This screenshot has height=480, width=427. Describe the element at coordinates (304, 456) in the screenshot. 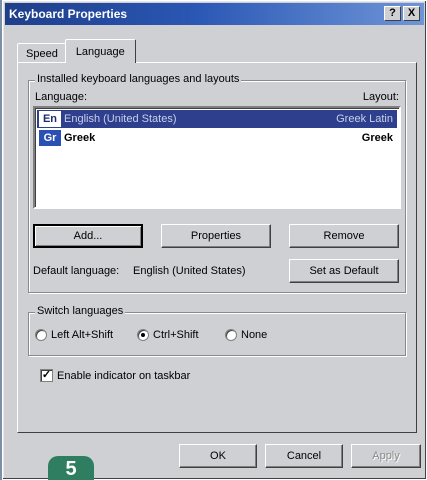

I see `cancel-button: Cancel` at that location.